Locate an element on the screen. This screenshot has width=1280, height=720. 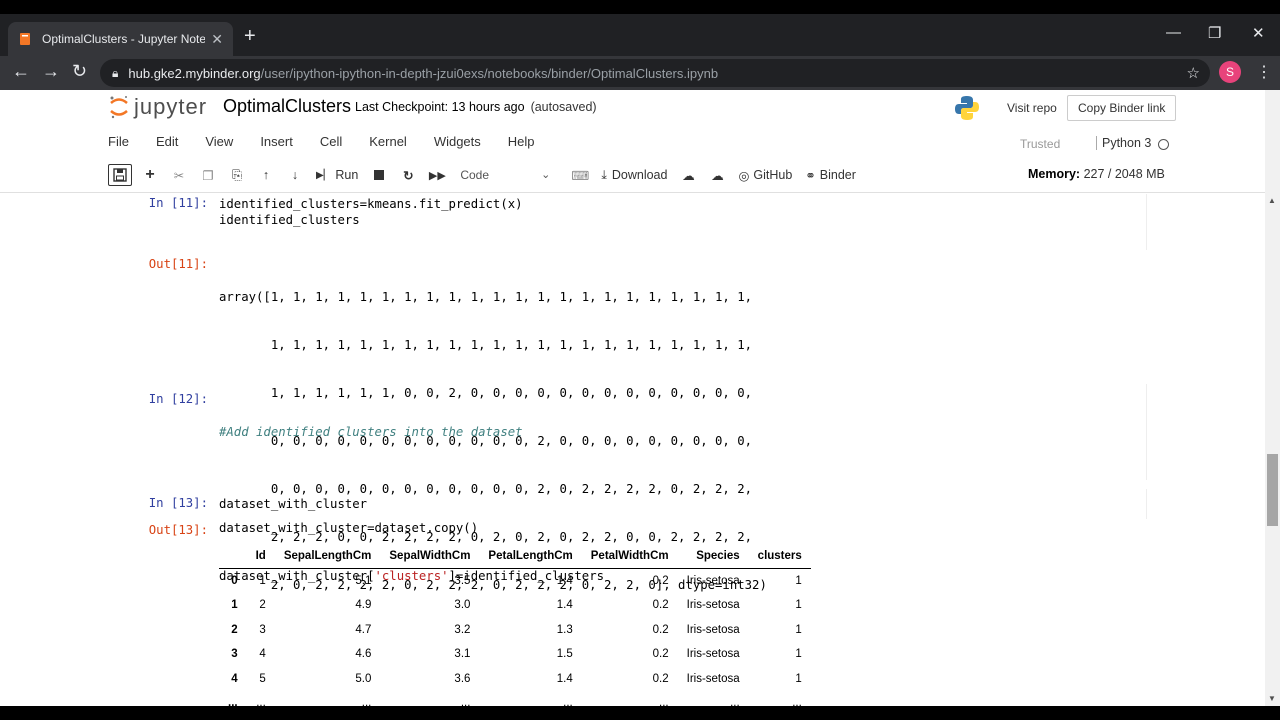
menu-kernel: Kernel is located at coordinates (388, 144).